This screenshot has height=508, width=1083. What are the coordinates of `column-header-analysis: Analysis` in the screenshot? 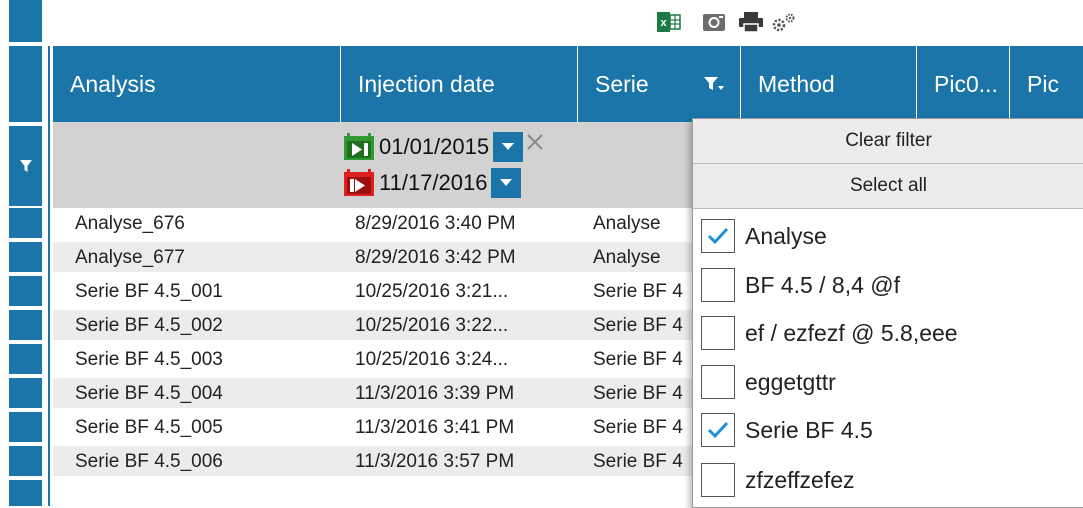 It's located at (196, 84).